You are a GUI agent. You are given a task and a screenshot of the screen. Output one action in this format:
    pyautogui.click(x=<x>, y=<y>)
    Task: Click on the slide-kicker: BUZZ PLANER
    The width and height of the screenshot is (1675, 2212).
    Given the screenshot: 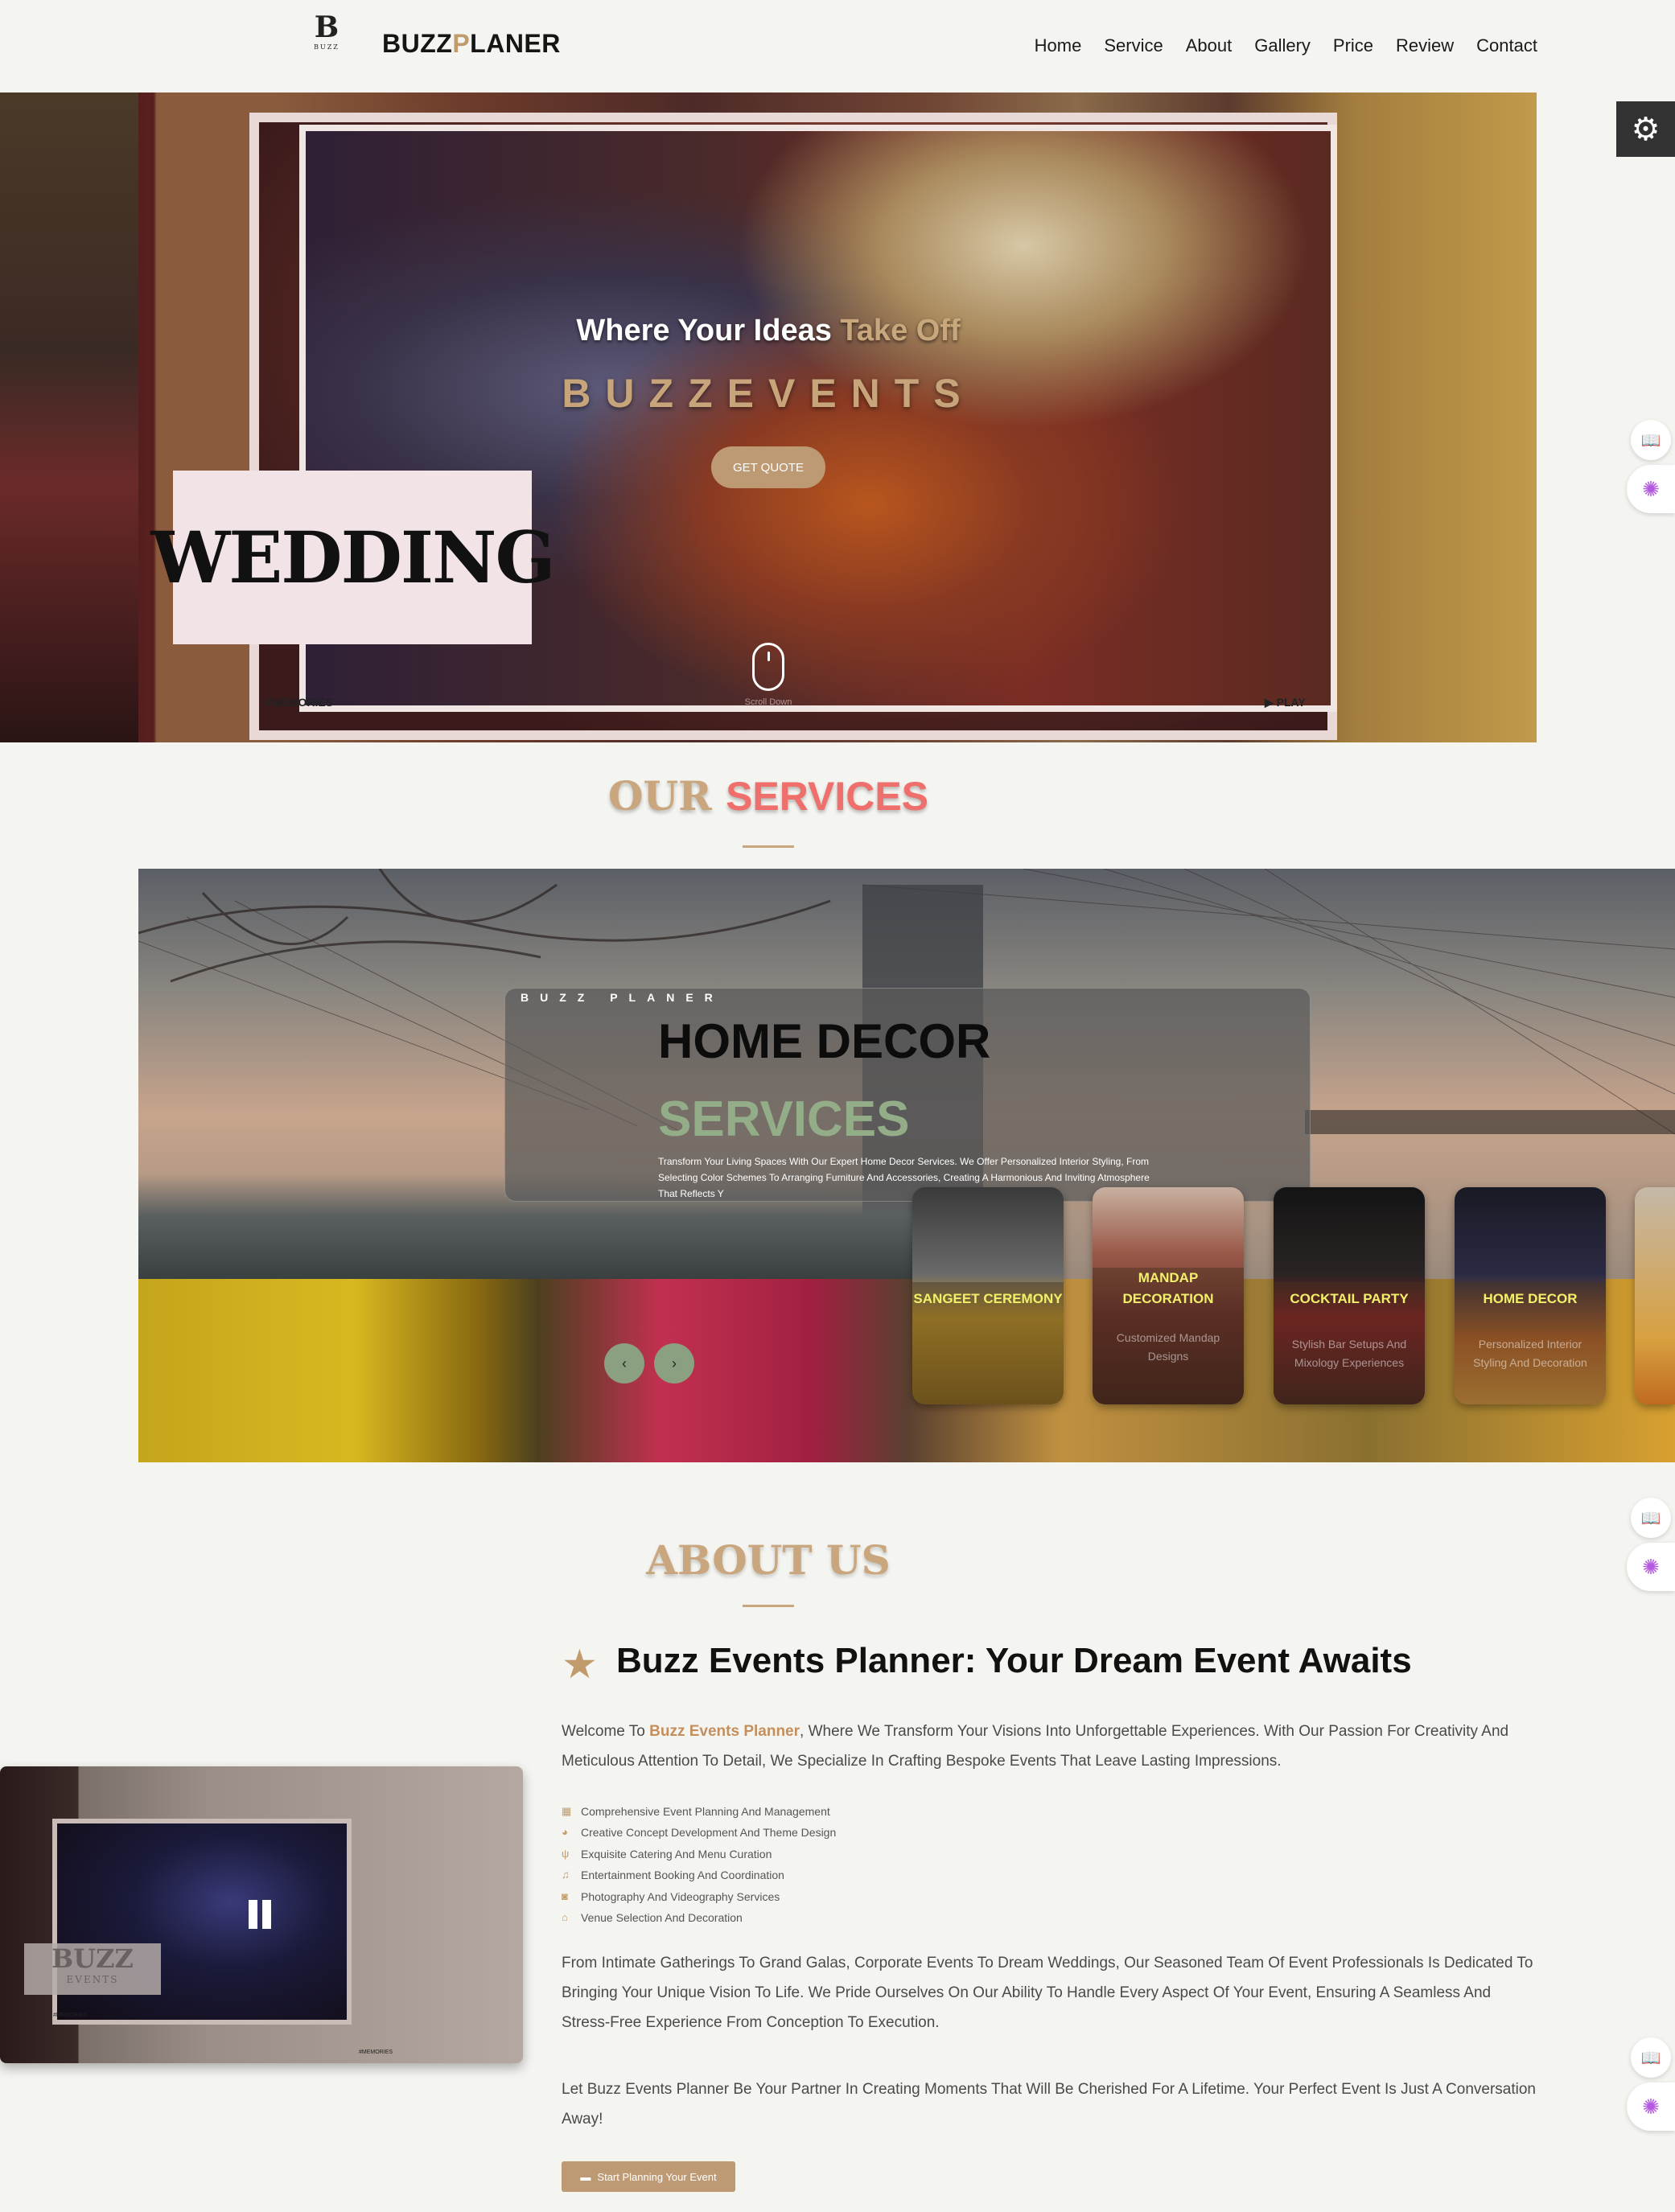 What is the action you would take?
    pyautogui.click(x=622, y=997)
    